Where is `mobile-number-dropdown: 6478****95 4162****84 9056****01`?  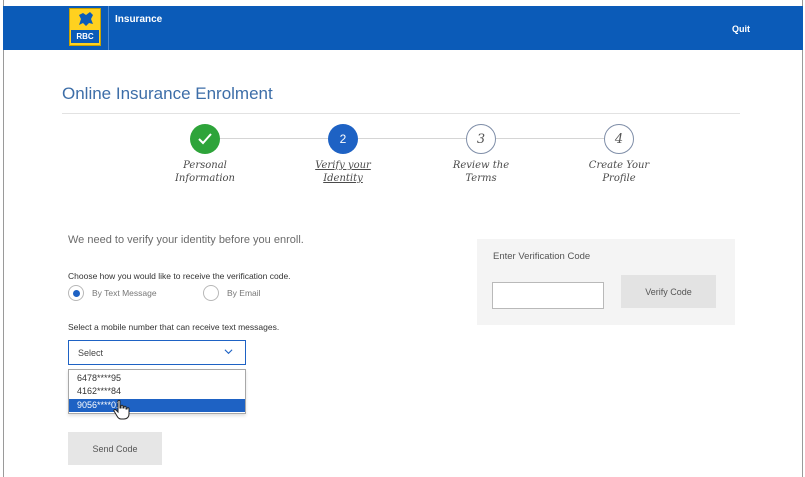
mobile-number-dropdown: 6478****95 4162****84 9056****01 is located at coordinates (157, 391).